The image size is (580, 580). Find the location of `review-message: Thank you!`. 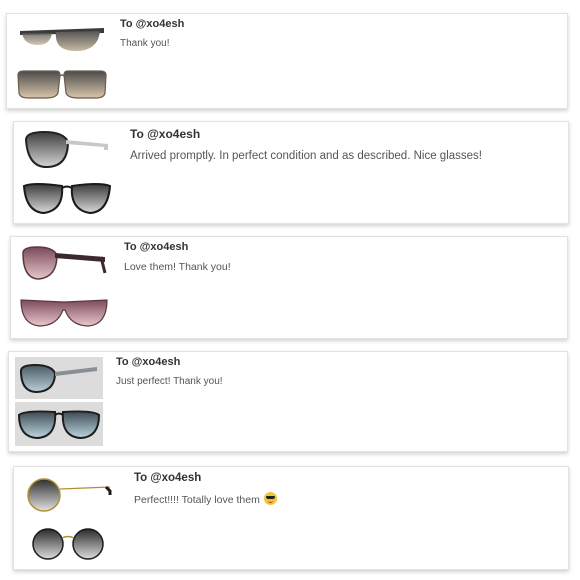

review-message: Thank you! is located at coordinates (145, 43).